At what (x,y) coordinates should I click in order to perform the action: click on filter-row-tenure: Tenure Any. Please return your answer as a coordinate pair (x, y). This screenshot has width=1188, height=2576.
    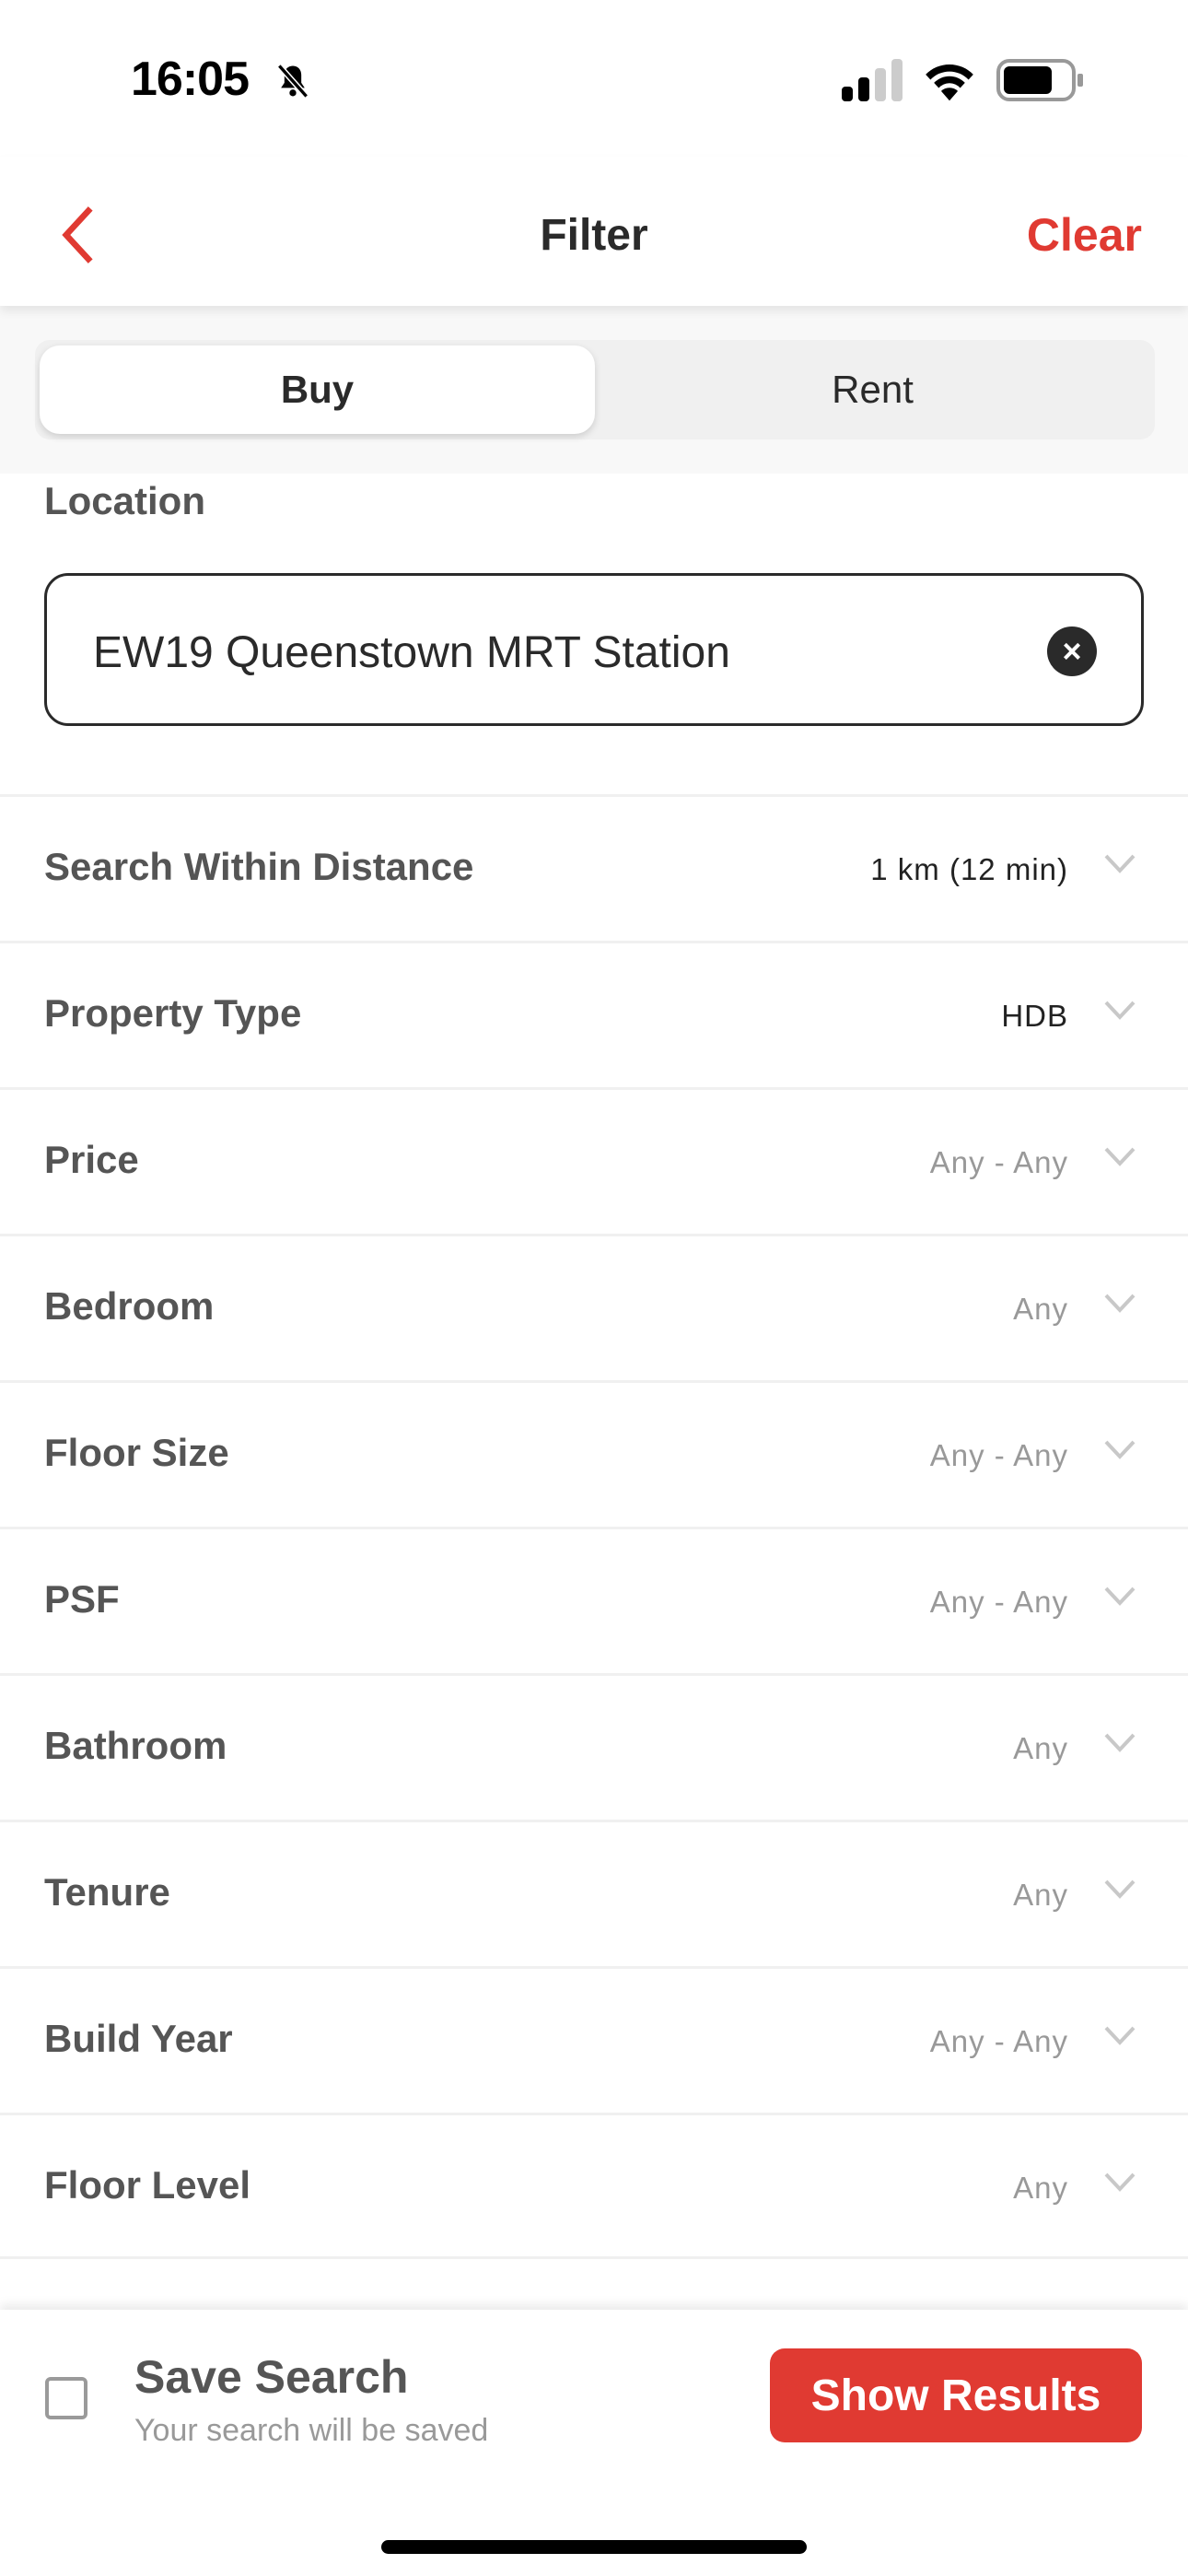
    Looking at the image, I should click on (594, 1893).